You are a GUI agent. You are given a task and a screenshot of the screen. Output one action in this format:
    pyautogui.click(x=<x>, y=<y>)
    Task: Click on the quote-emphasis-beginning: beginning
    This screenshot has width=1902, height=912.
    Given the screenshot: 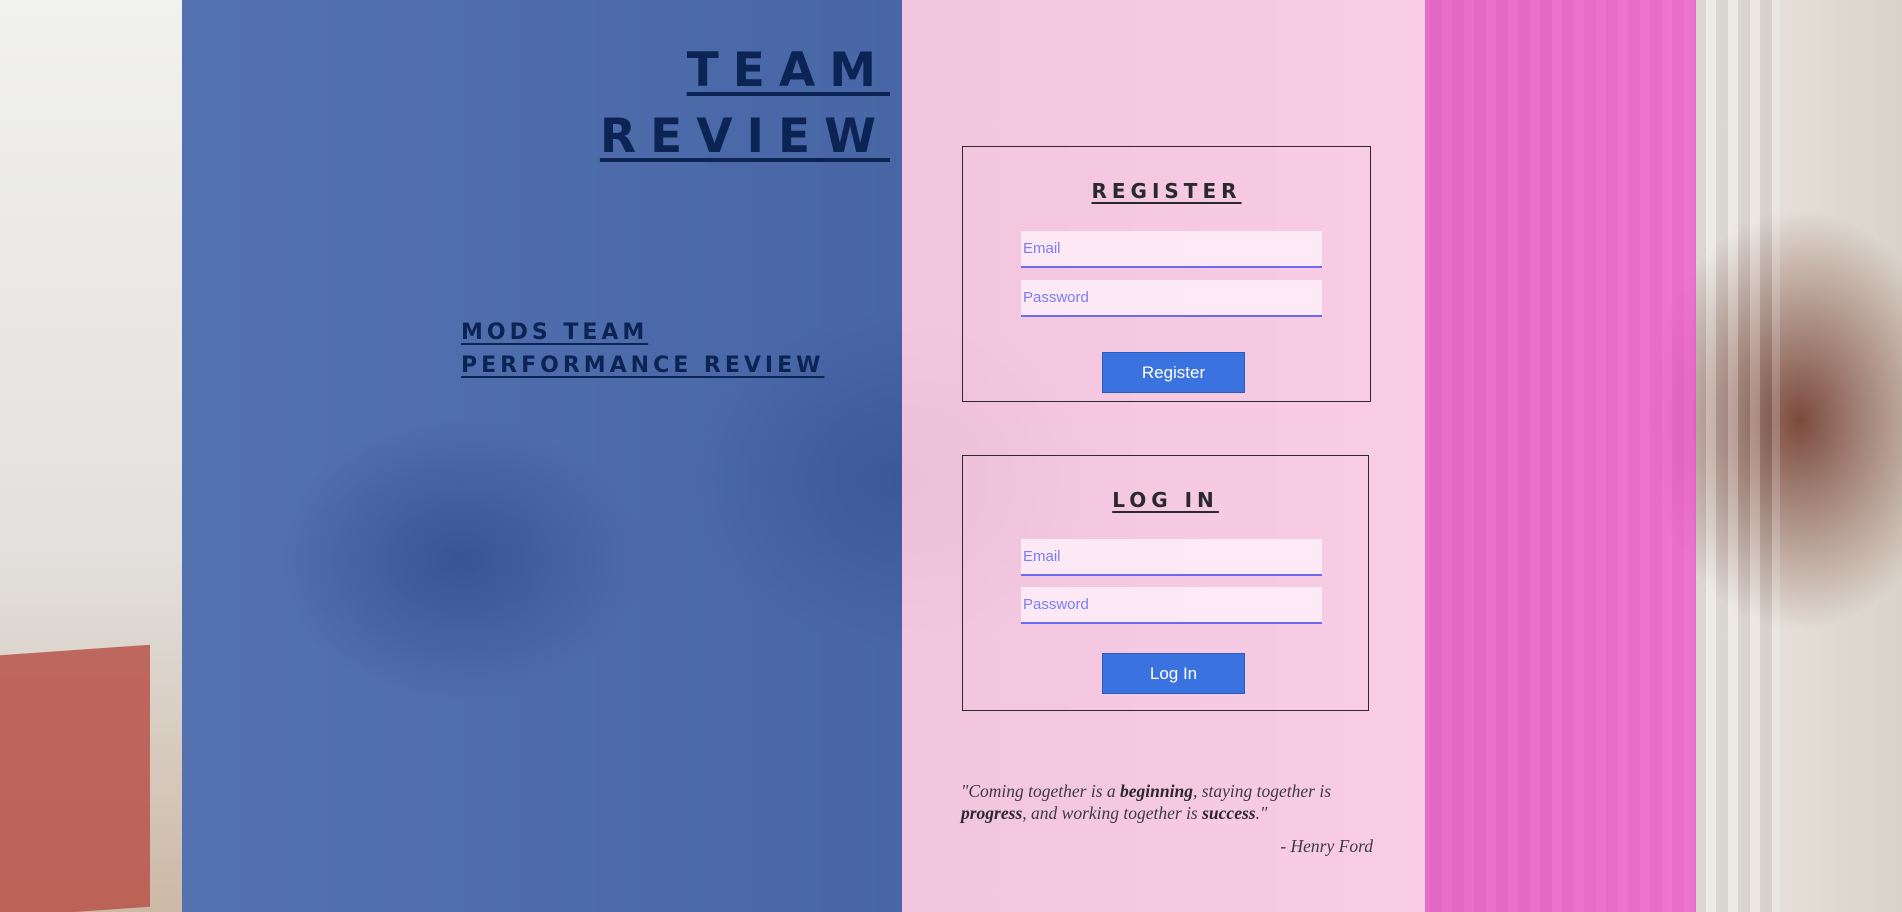 What is the action you would take?
    pyautogui.click(x=1156, y=791)
    